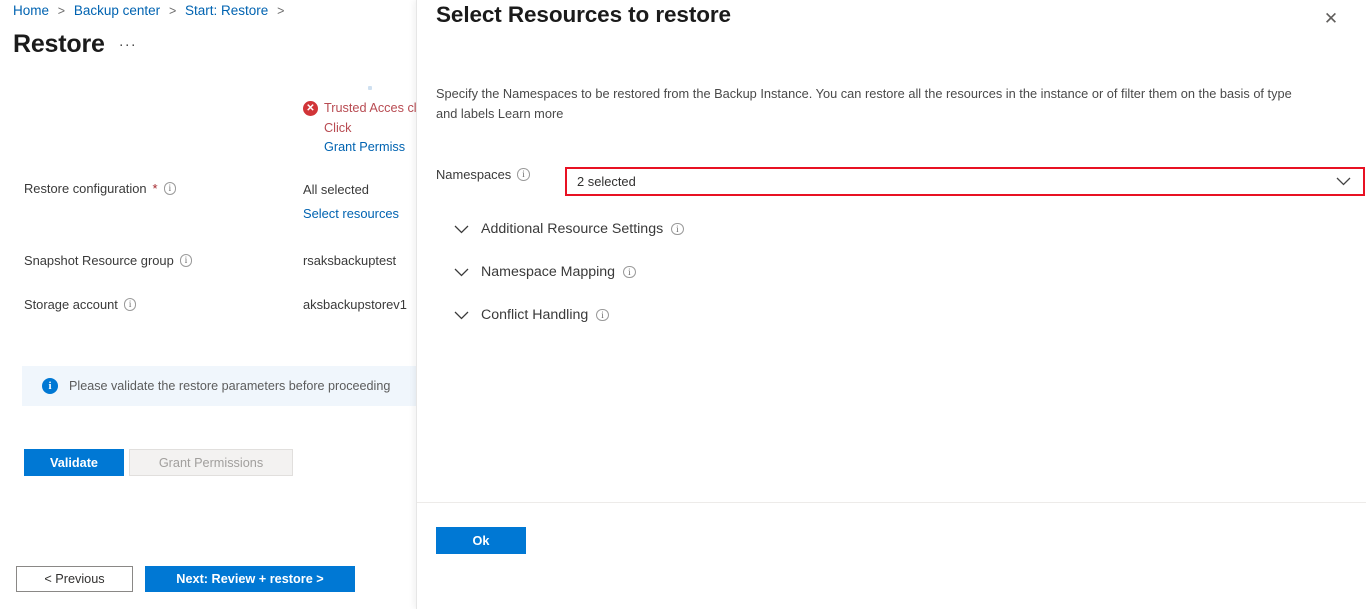  I want to click on namespaces-highlight-box: 2 selected, so click(965, 181).